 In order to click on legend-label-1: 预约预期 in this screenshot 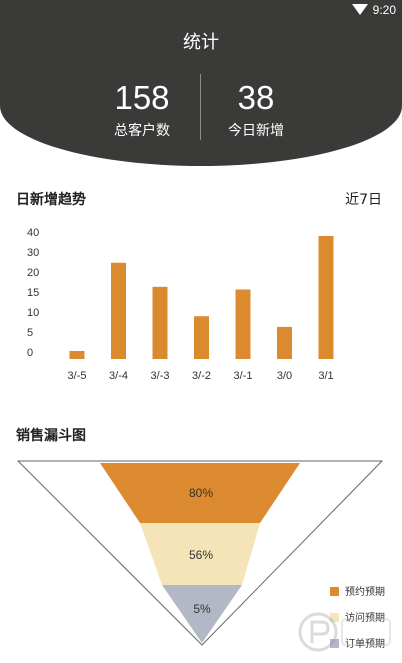, I will do `click(365, 592)`.